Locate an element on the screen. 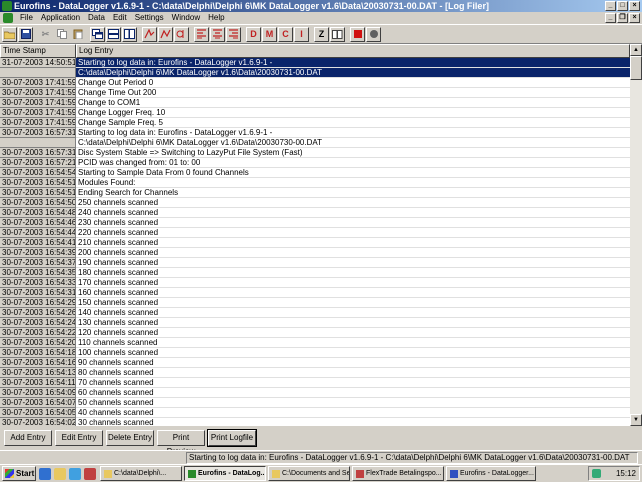  desktop-quicklaunch-icon is located at coordinates (75, 473).